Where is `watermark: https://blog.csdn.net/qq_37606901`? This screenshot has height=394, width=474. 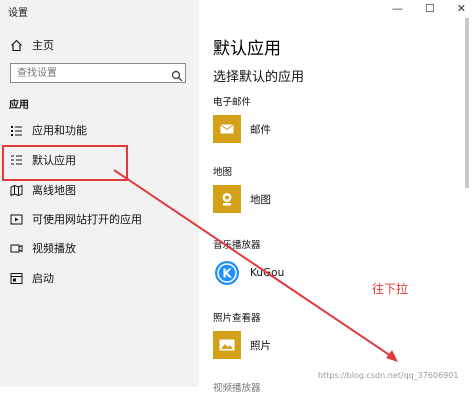 watermark: https://blog.csdn.net/qq_37606901 is located at coordinates (388, 375).